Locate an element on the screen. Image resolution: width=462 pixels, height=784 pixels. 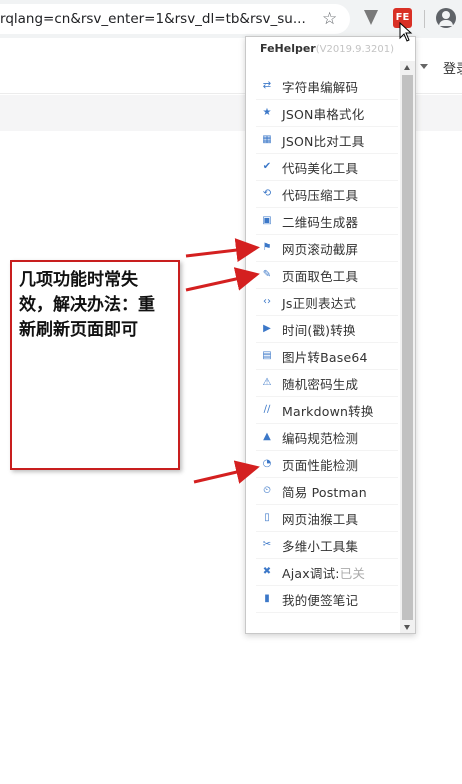
menu-item: ✂ 多维小工具集 is located at coordinates (327, 545).